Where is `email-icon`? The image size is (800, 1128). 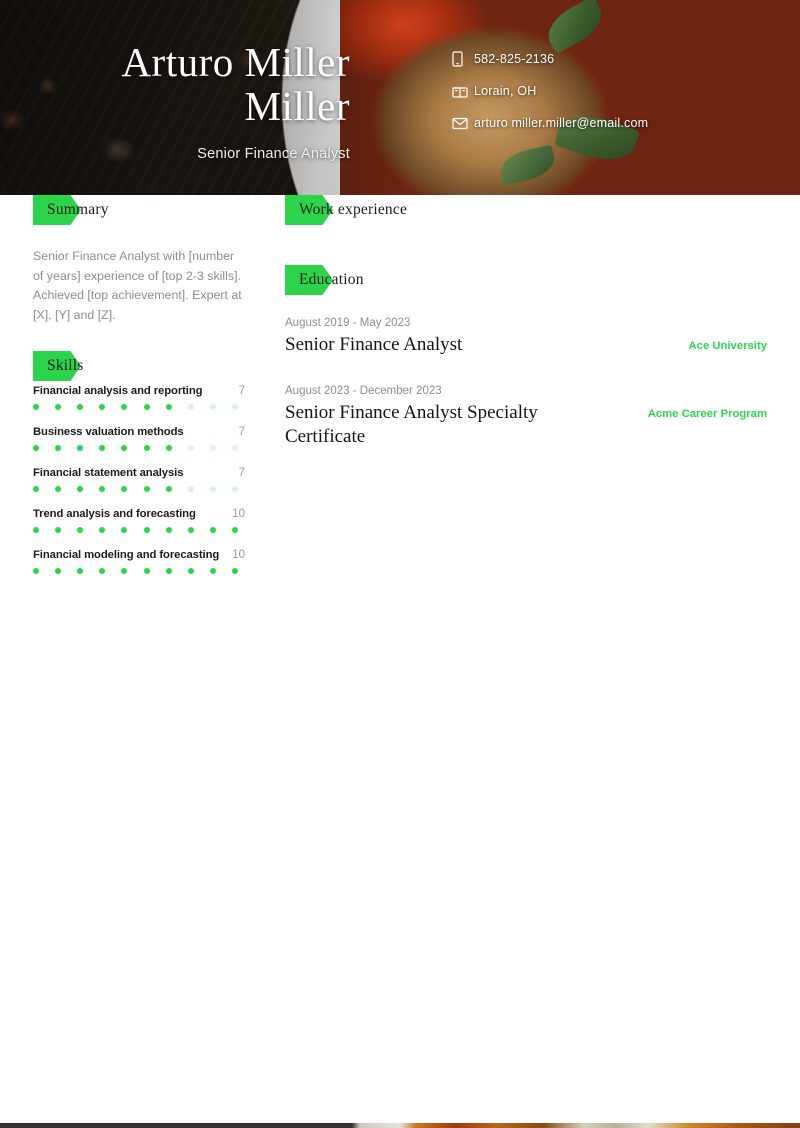 email-icon is located at coordinates (463, 123).